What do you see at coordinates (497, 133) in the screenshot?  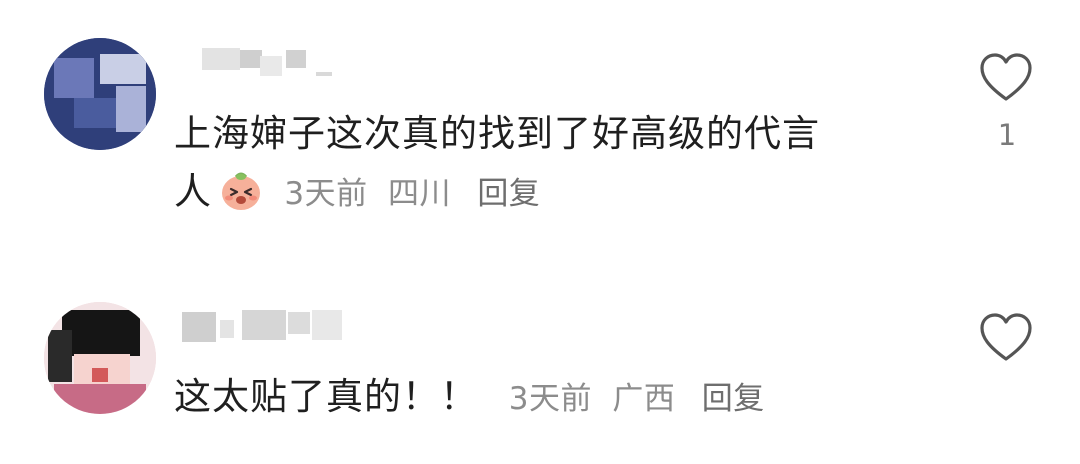 I see `comment-text: 上海婶子这次真的找到了好高级的代言` at bounding box center [497, 133].